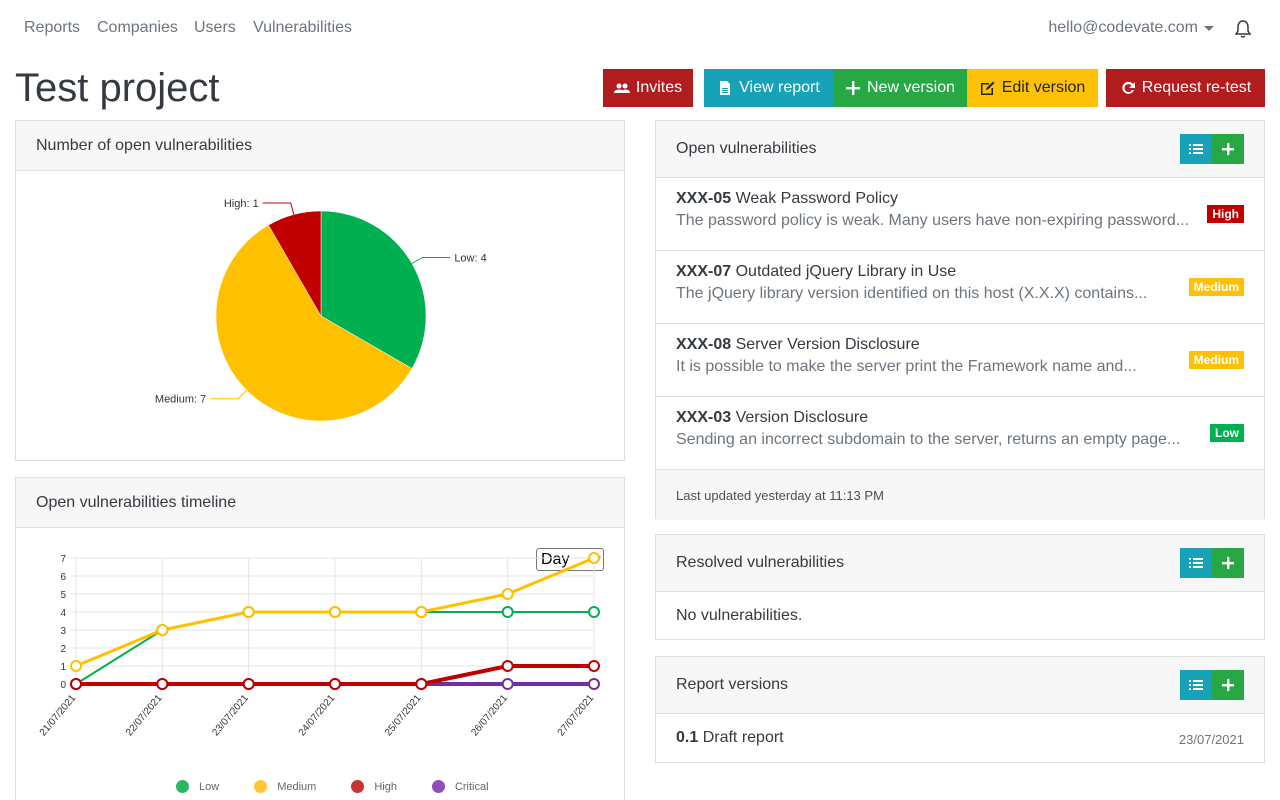 Image resolution: width=1280 pixels, height=800 pixels. I want to click on vulnerability-id: XXX-07, so click(704, 271).